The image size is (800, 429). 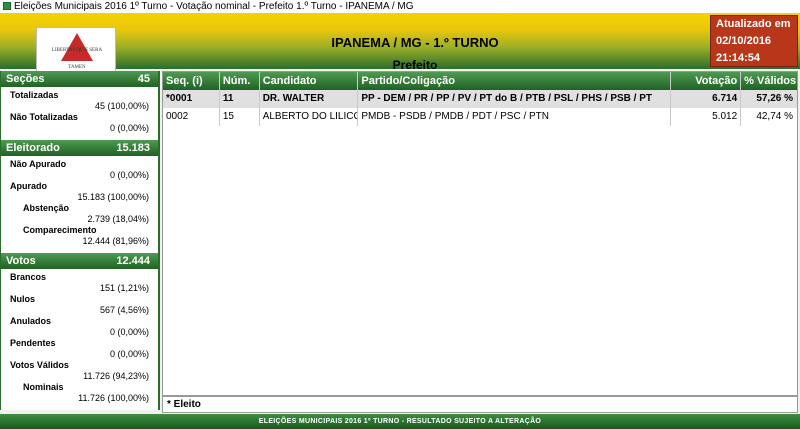 What do you see at coordinates (77, 67) in the screenshot?
I see `logo-motto-bottom: TAMEN` at bounding box center [77, 67].